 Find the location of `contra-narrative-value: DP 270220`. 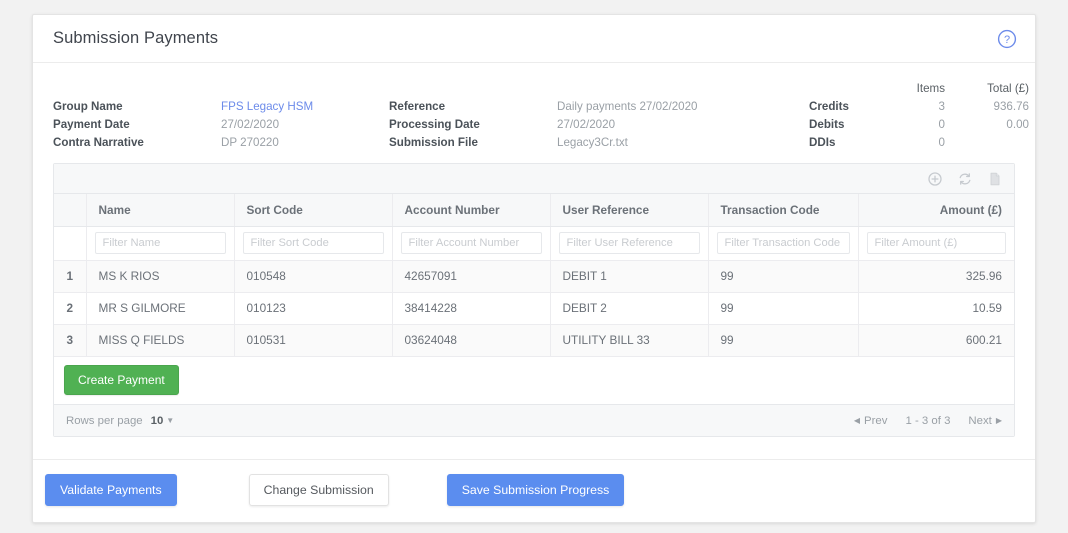

contra-narrative-value: DP 270220 is located at coordinates (250, 142).